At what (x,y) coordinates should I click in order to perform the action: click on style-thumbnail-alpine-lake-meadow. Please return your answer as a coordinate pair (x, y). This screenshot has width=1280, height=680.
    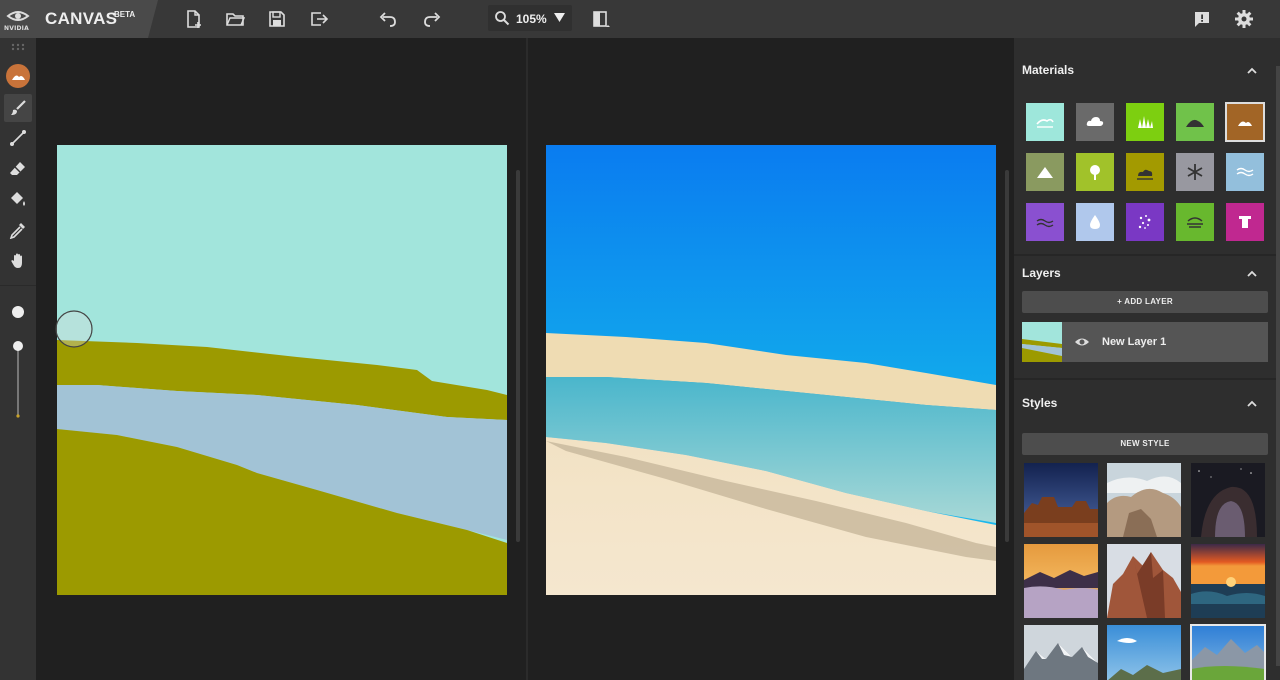
    Looking at the image, I should click on (1228, 652).